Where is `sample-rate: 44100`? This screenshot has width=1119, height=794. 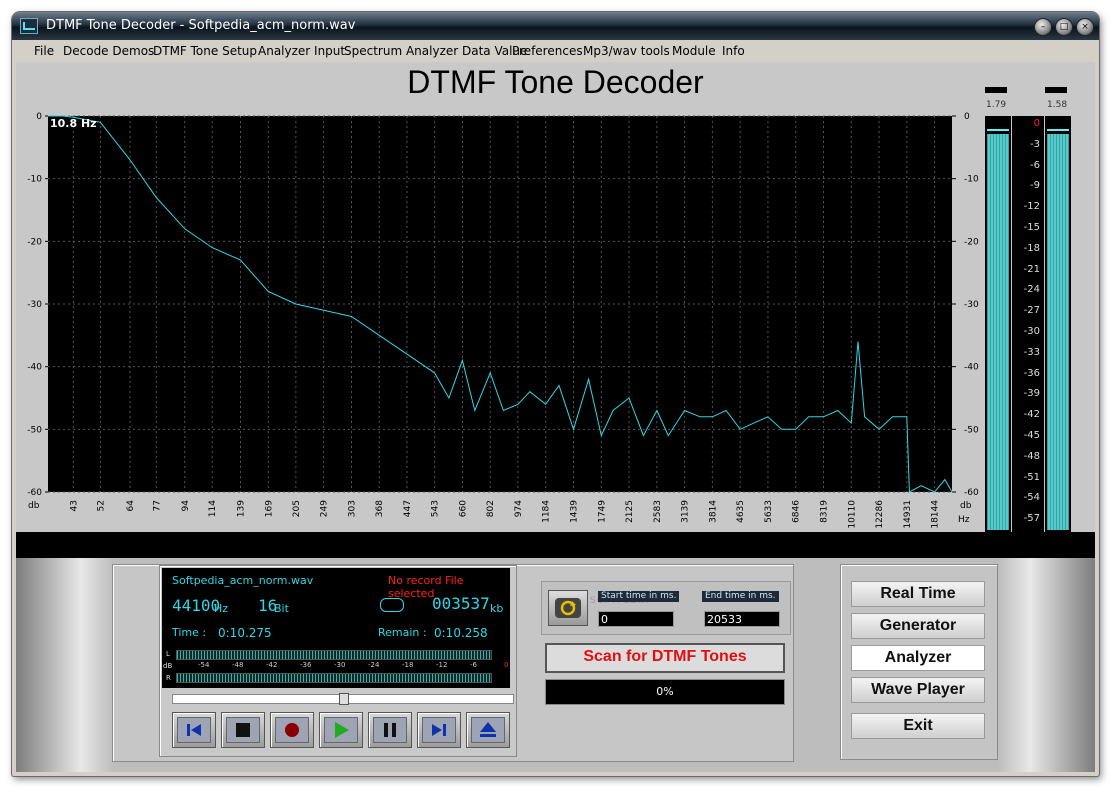
sample-rate: 44100 is located at coordinates (196, 605).